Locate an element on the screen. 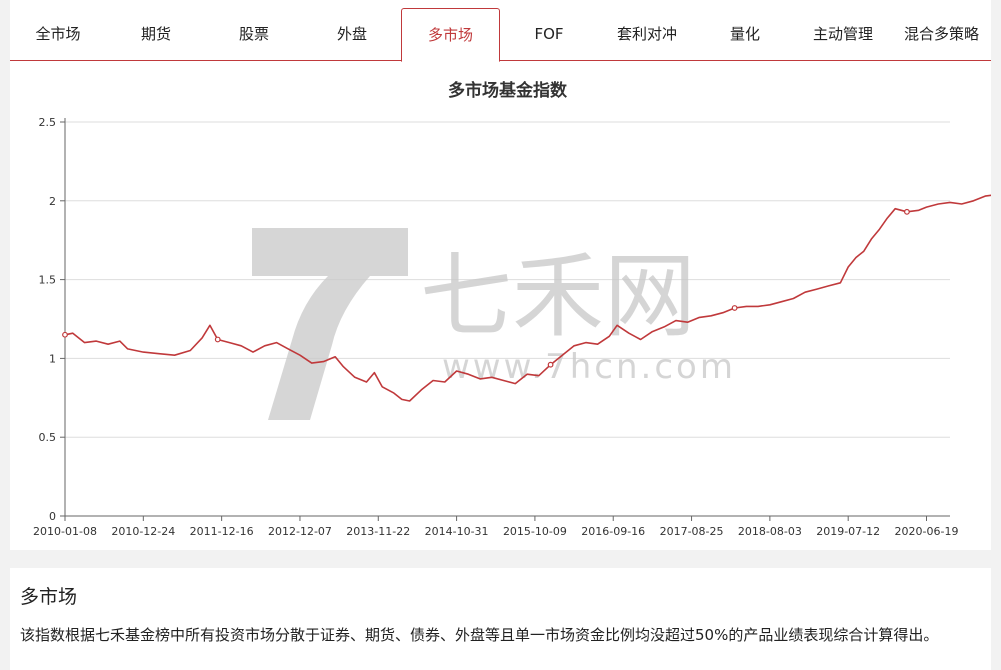 This screenshot has height=670, width=1001. x-tick-label: 2013-11-22 is located at coordinates (378, 531).